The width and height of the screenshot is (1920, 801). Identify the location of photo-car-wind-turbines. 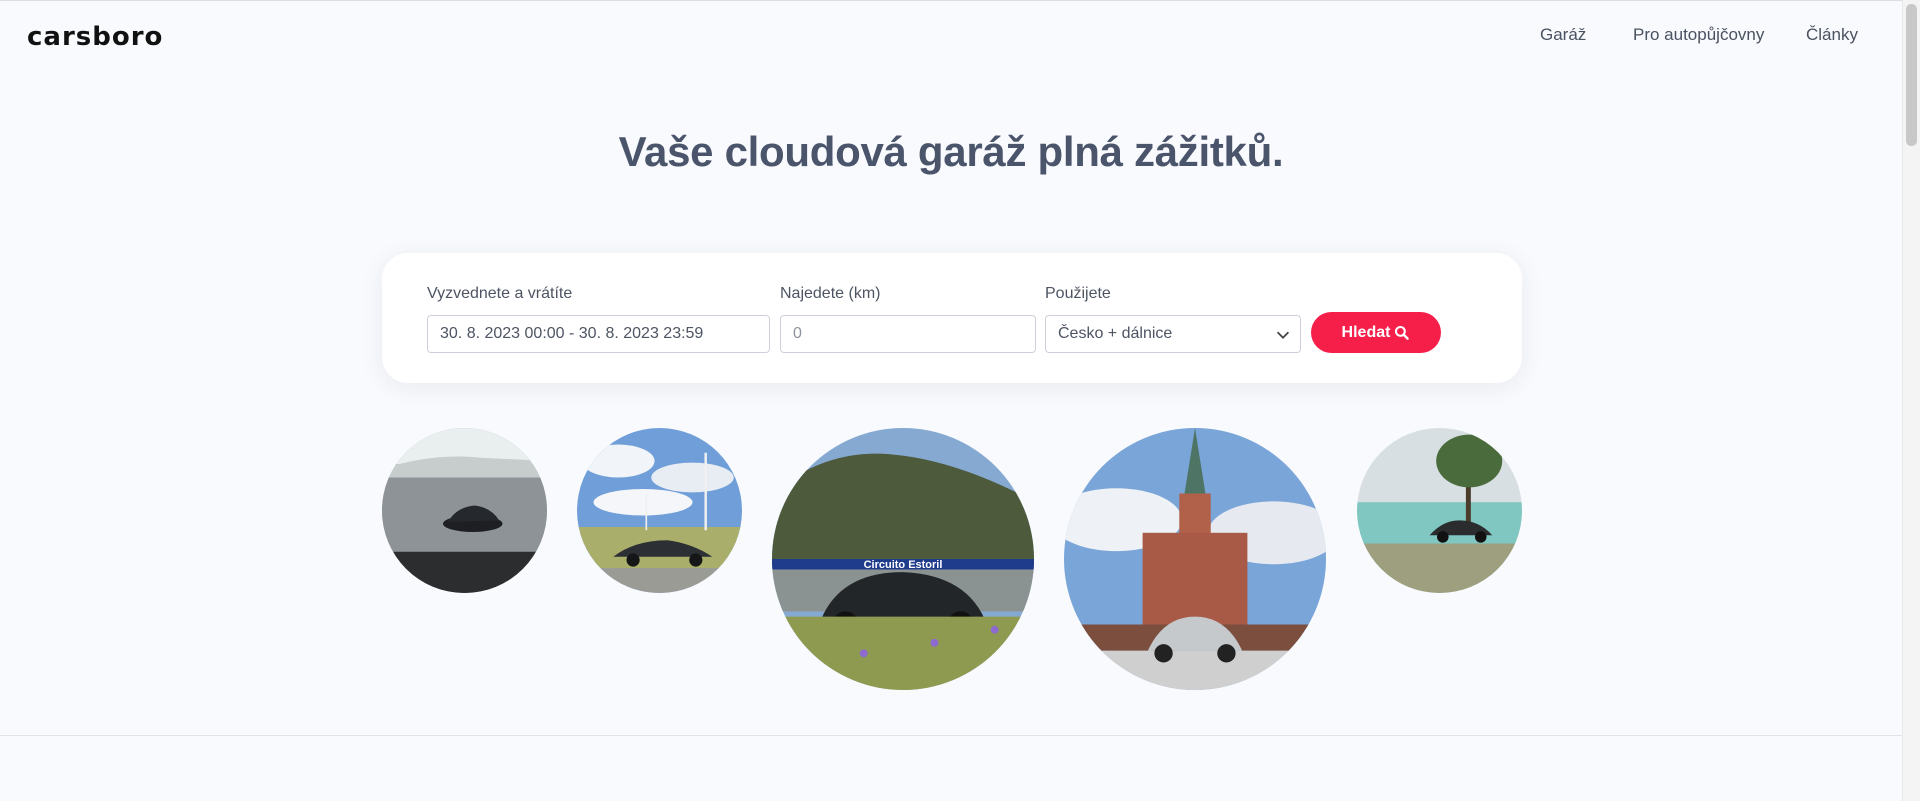
(659, 510).